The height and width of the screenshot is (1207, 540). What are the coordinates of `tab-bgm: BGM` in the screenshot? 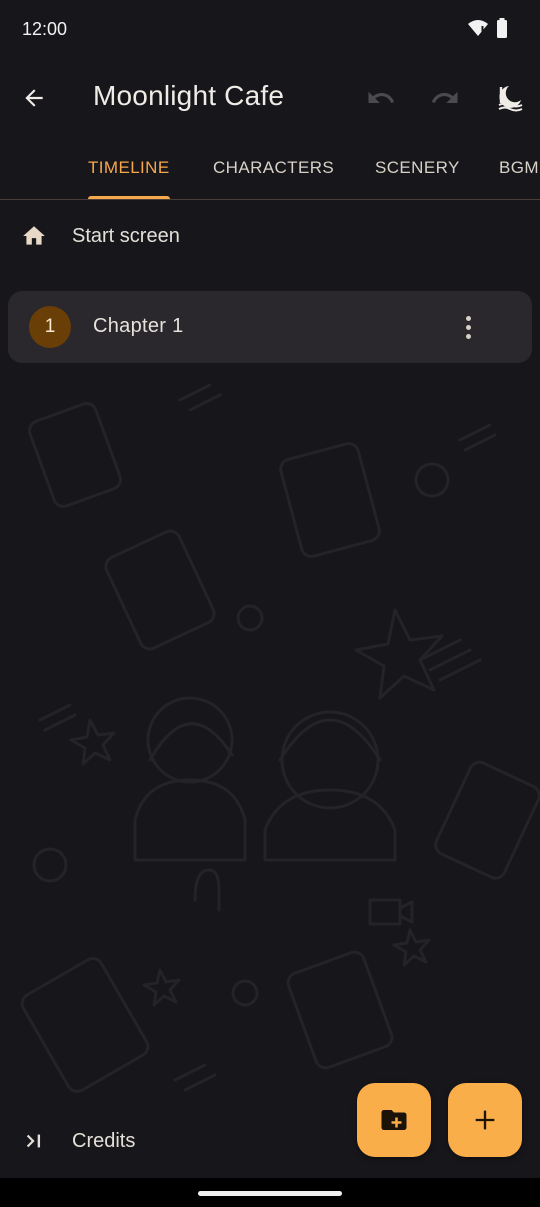 It's located at (519, 168).